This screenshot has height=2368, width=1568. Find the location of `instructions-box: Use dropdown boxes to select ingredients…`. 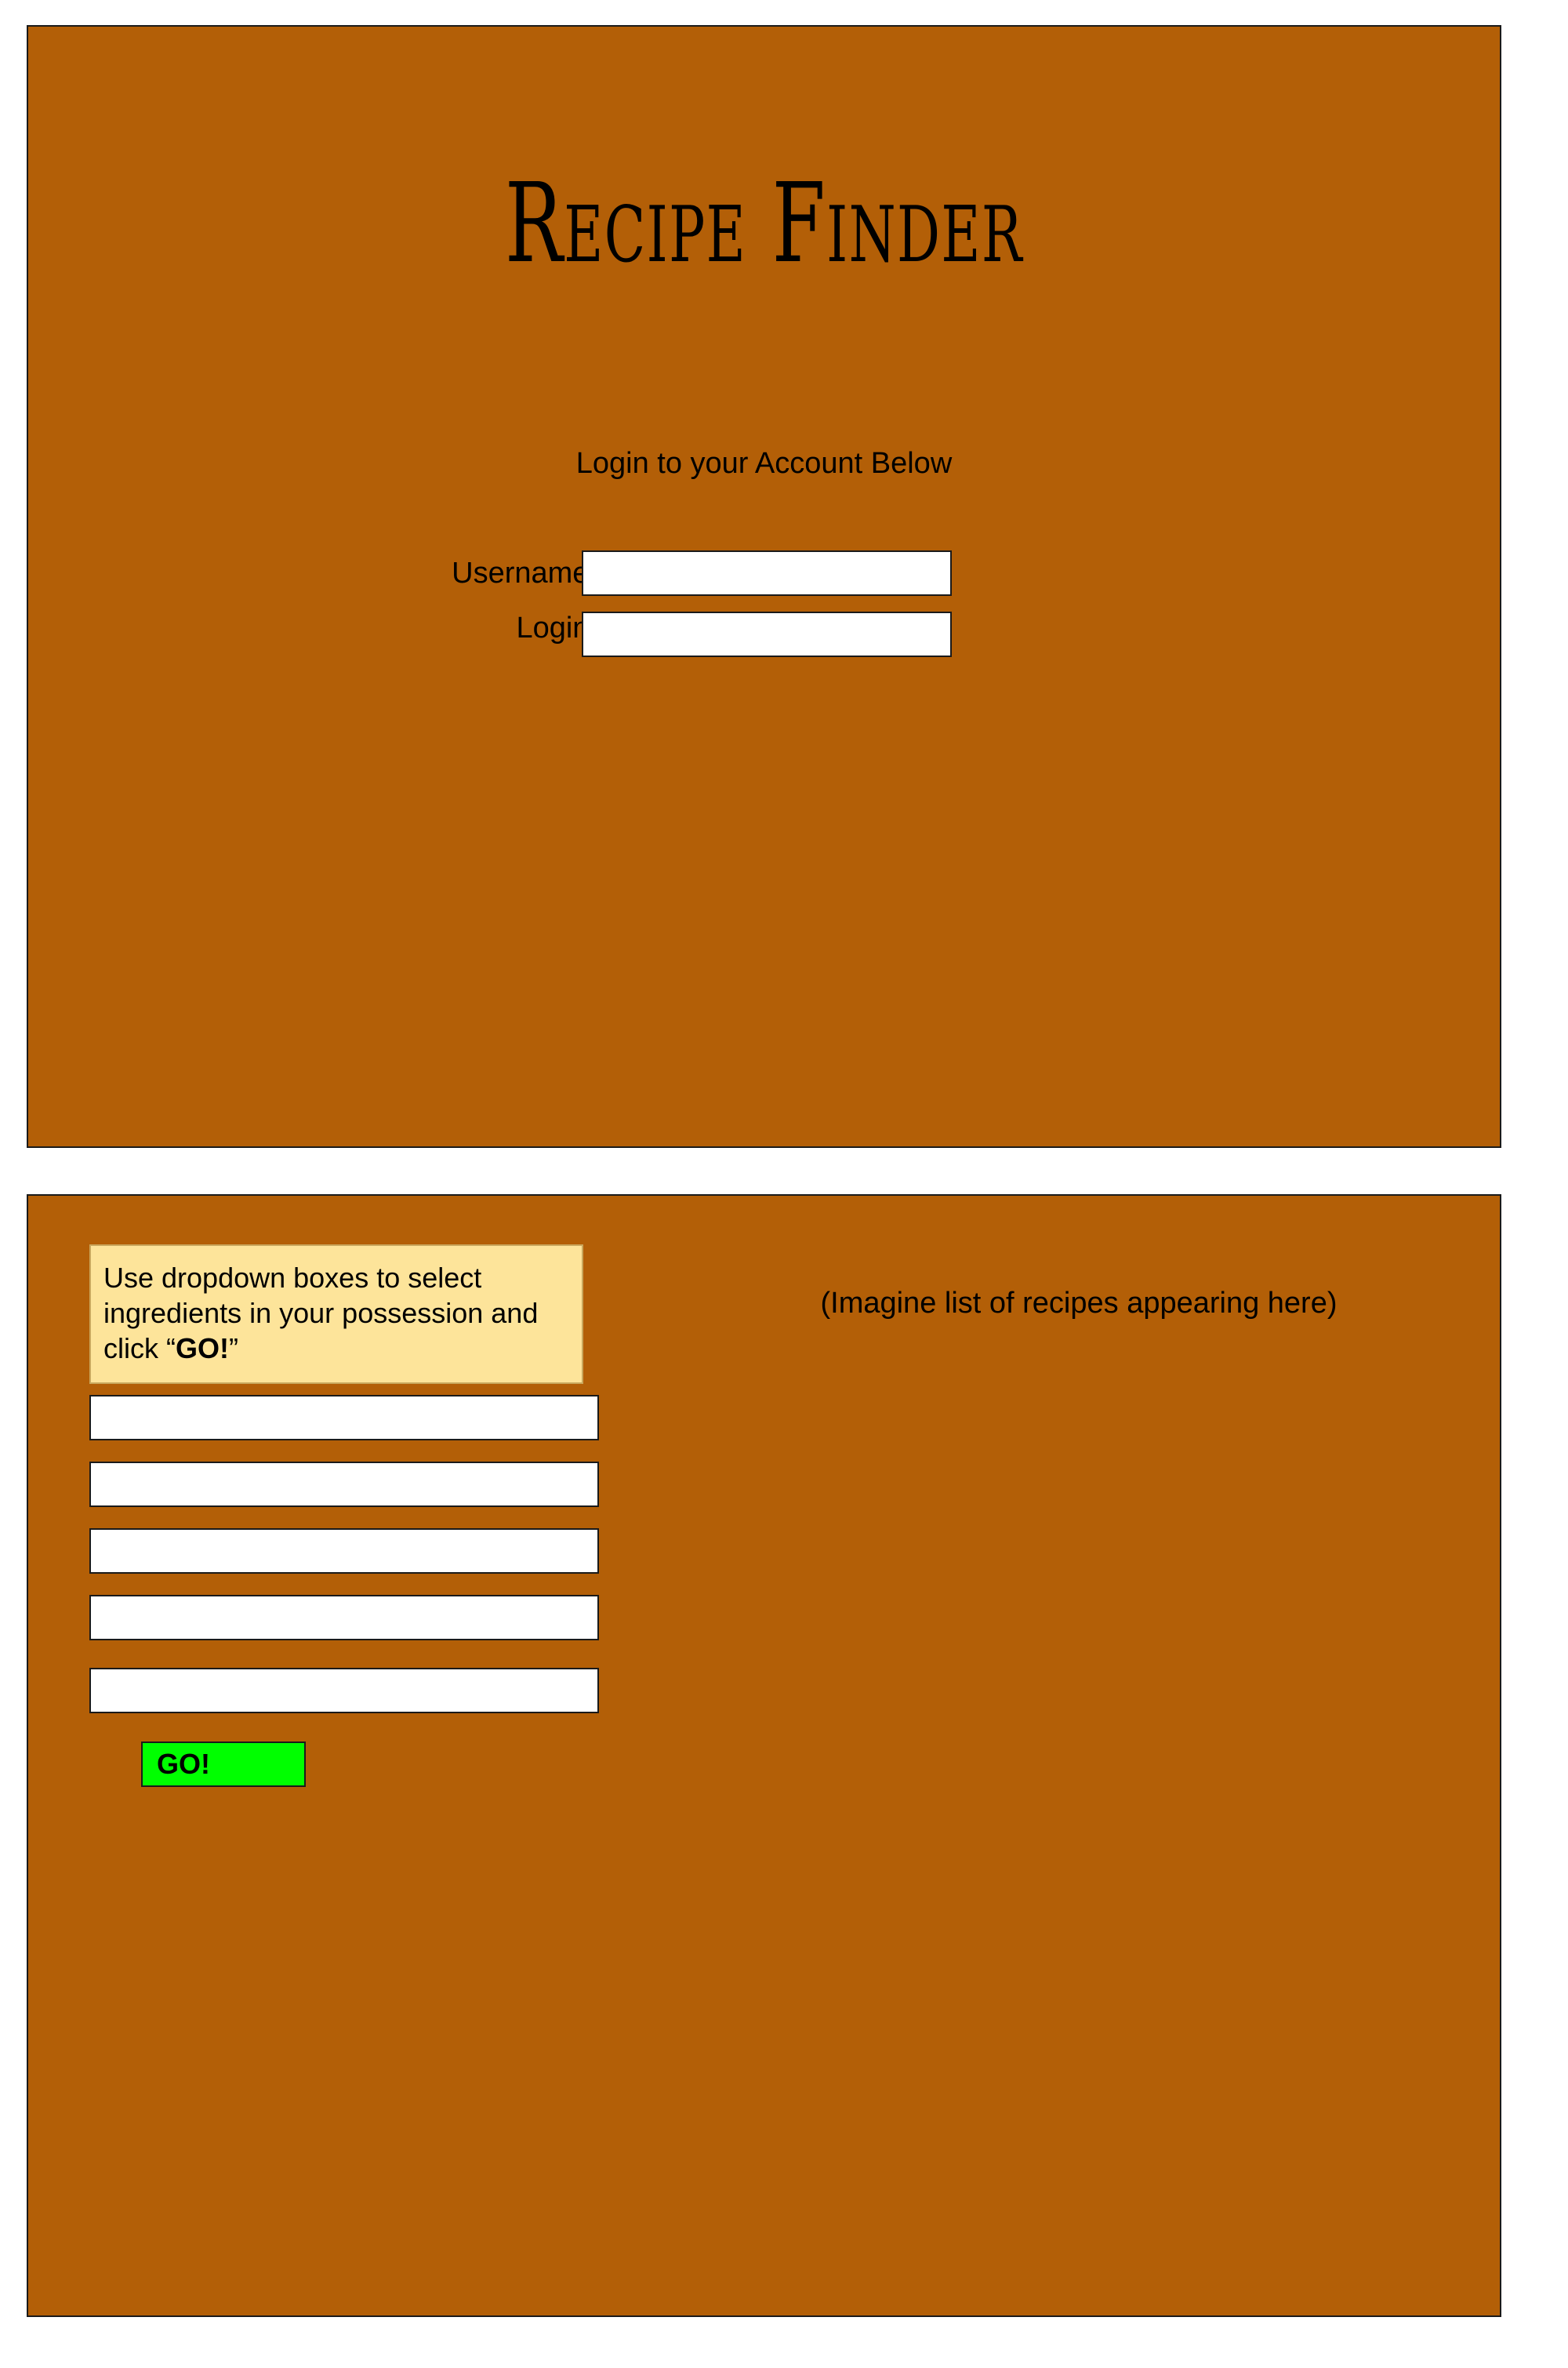

instructions-box: Use dropdown boxes to select ingredients… is located at coordinates (336, 1314).